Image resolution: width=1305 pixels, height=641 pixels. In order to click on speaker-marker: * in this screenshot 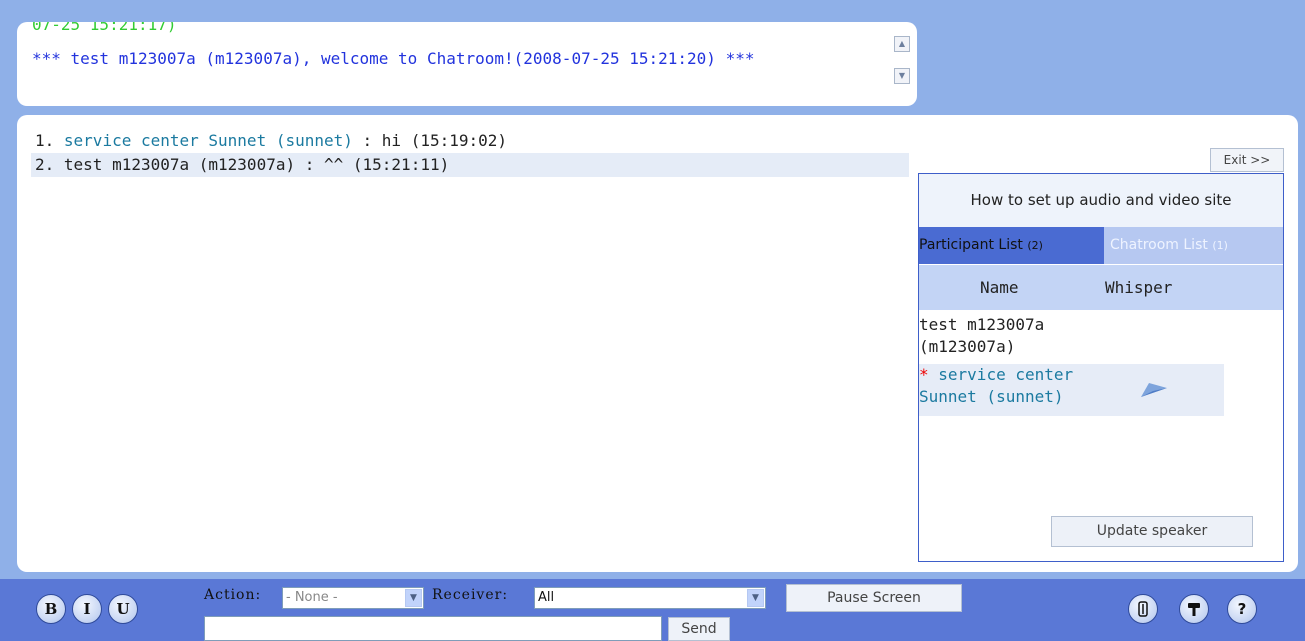, I will do `click(924, 374)`.